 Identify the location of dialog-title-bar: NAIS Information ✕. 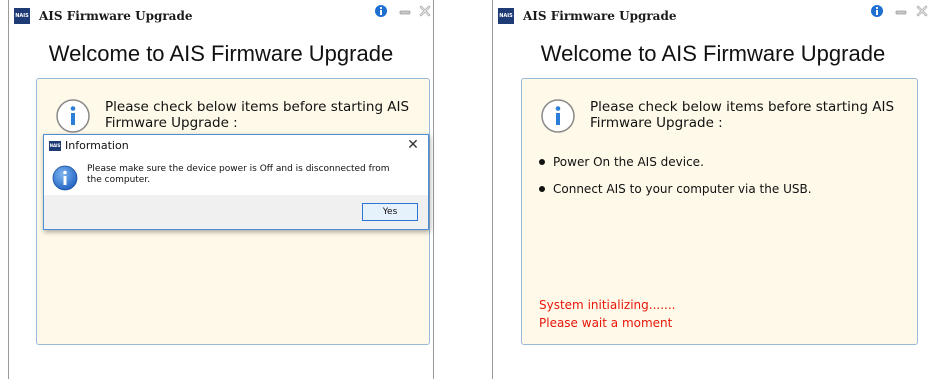
(236, 146).